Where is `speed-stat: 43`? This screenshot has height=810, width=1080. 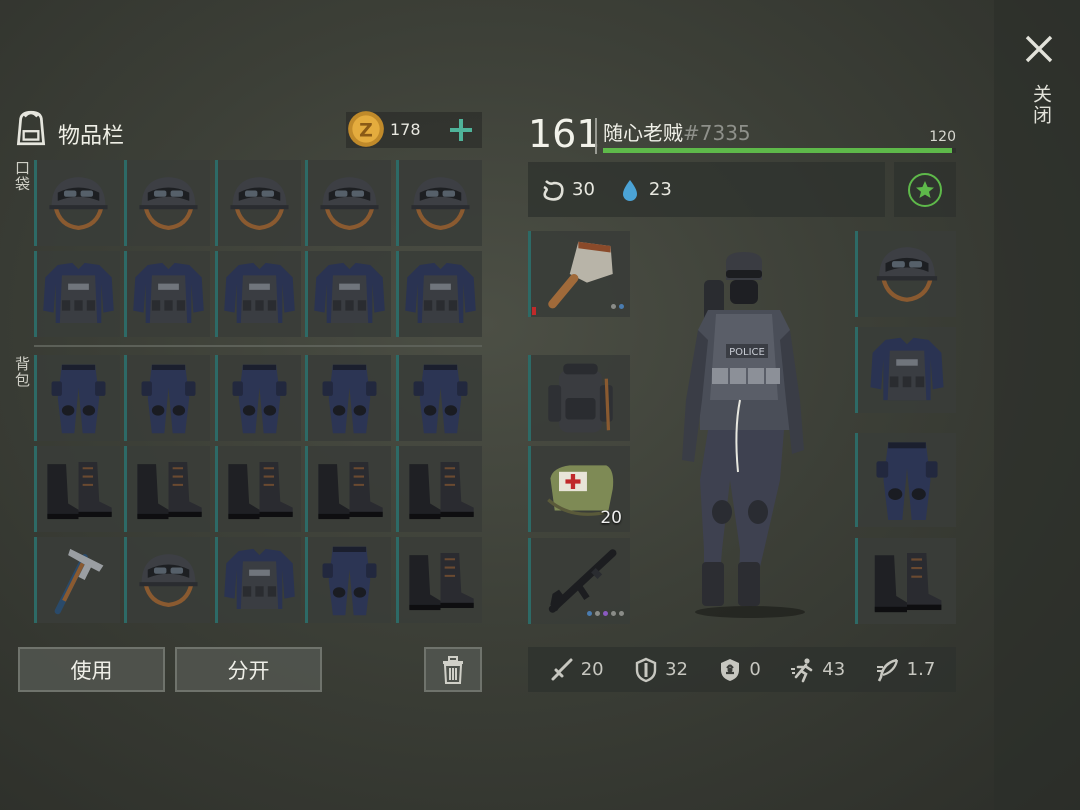 speed-stat: 43 is located at coordinates (817, 670).